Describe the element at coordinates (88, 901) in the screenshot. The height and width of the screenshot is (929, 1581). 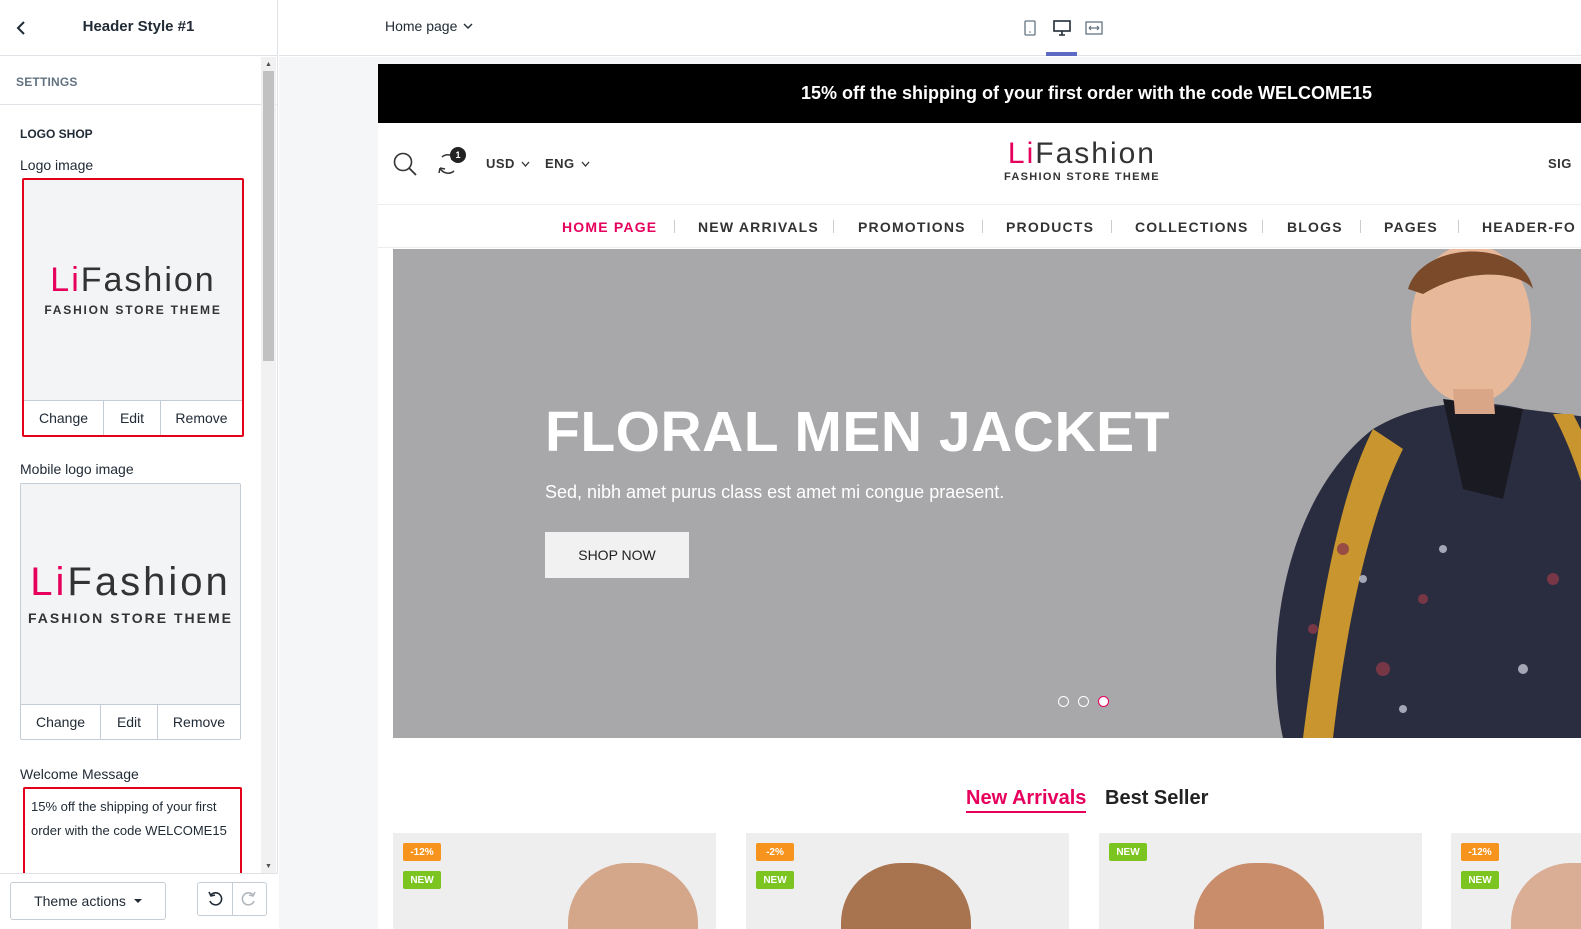
I see `theme-actions-button: Theme actions` at that location.